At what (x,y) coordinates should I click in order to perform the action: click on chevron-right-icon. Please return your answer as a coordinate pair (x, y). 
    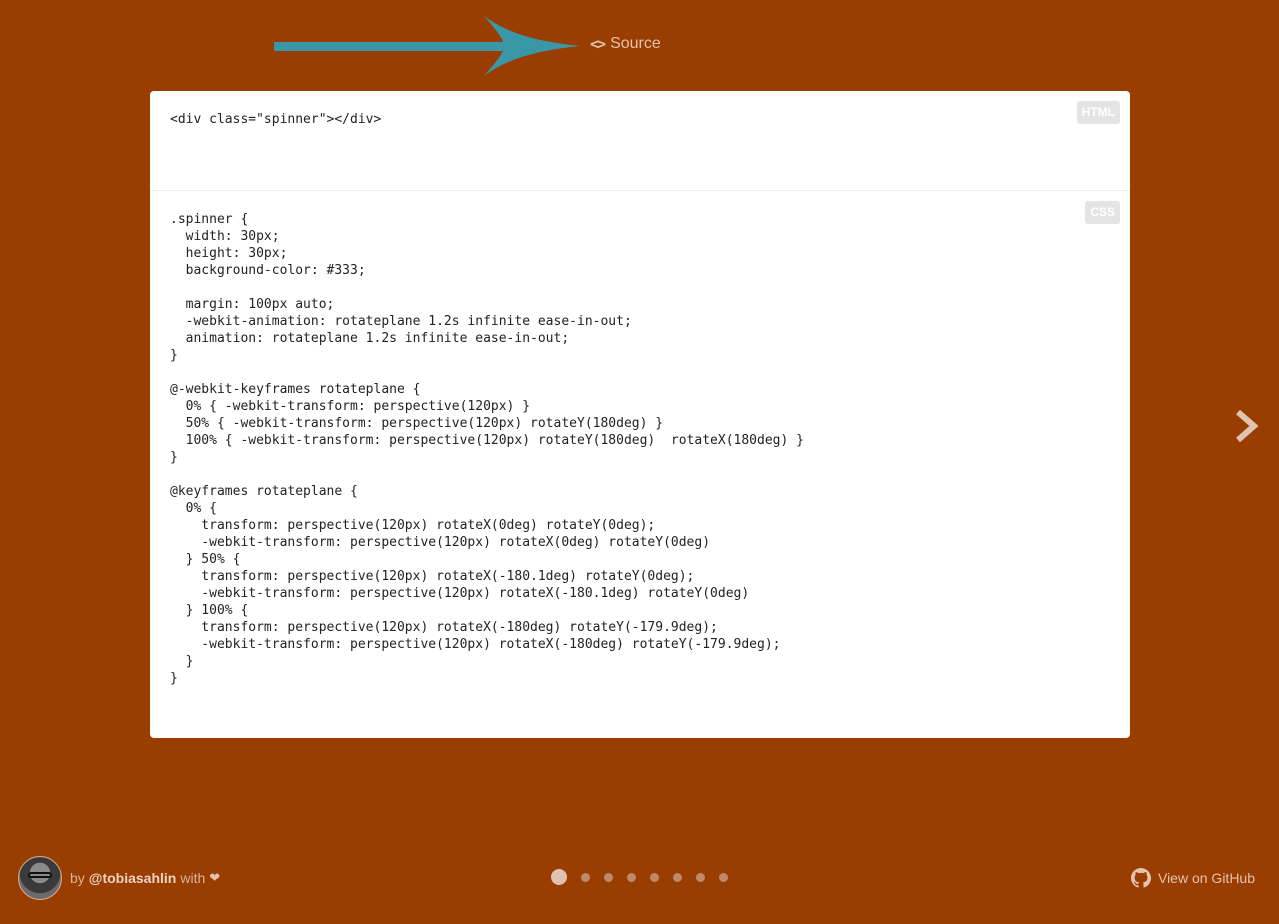
    Looking at the image, I should click on (1246, 426).